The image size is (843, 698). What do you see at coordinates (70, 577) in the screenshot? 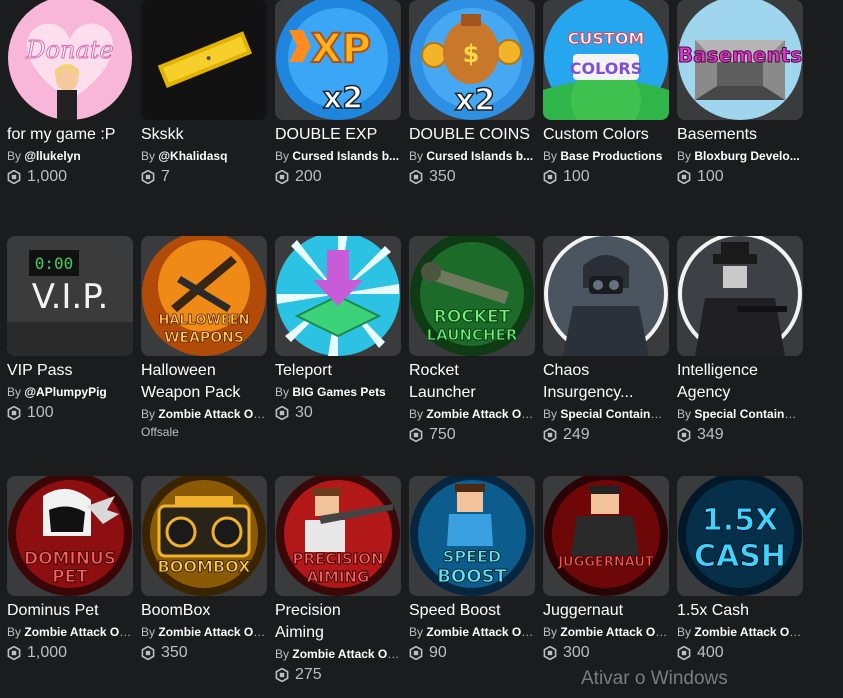
I see `thumb-label: PET` at bounding box center [70, 577].